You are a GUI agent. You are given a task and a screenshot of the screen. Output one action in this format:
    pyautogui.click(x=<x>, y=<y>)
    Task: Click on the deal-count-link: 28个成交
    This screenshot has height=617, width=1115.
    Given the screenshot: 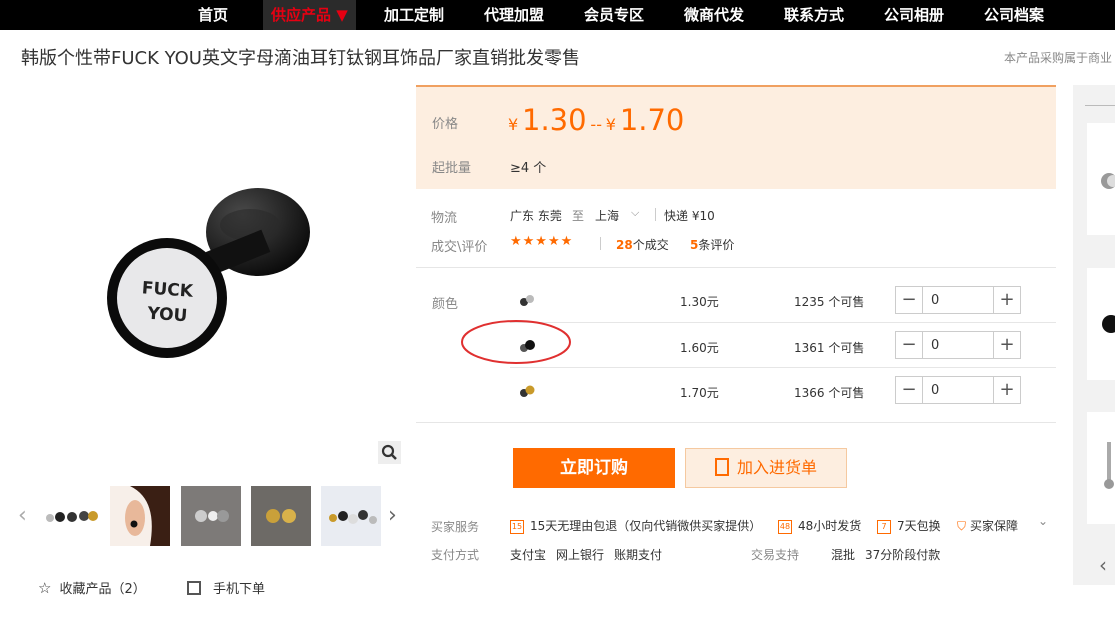 What is the action you would take?
    pyautogui.click(x=642, y=244)
    